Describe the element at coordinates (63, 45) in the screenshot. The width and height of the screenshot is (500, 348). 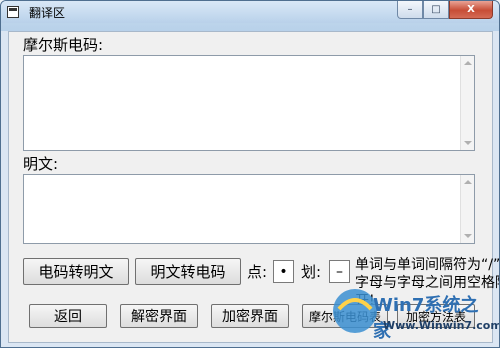
I see `morse-label: 摩尔斯电码:` at that location.